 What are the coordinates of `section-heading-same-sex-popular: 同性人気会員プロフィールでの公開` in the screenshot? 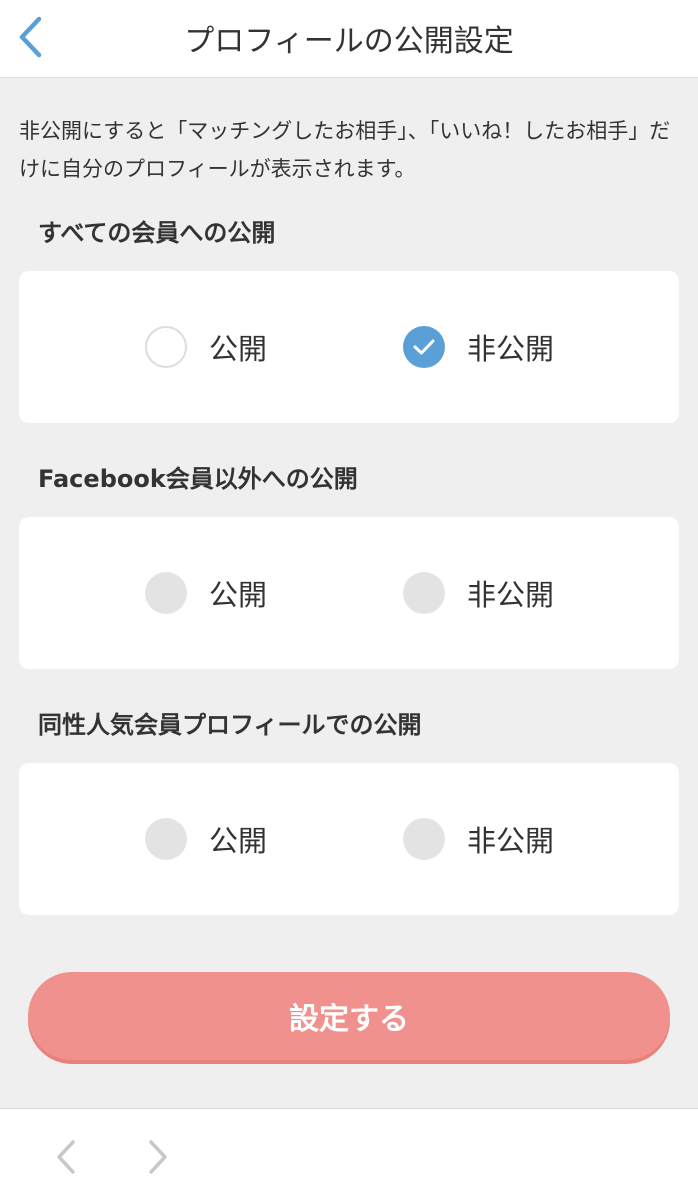 It's located at (230, 725).